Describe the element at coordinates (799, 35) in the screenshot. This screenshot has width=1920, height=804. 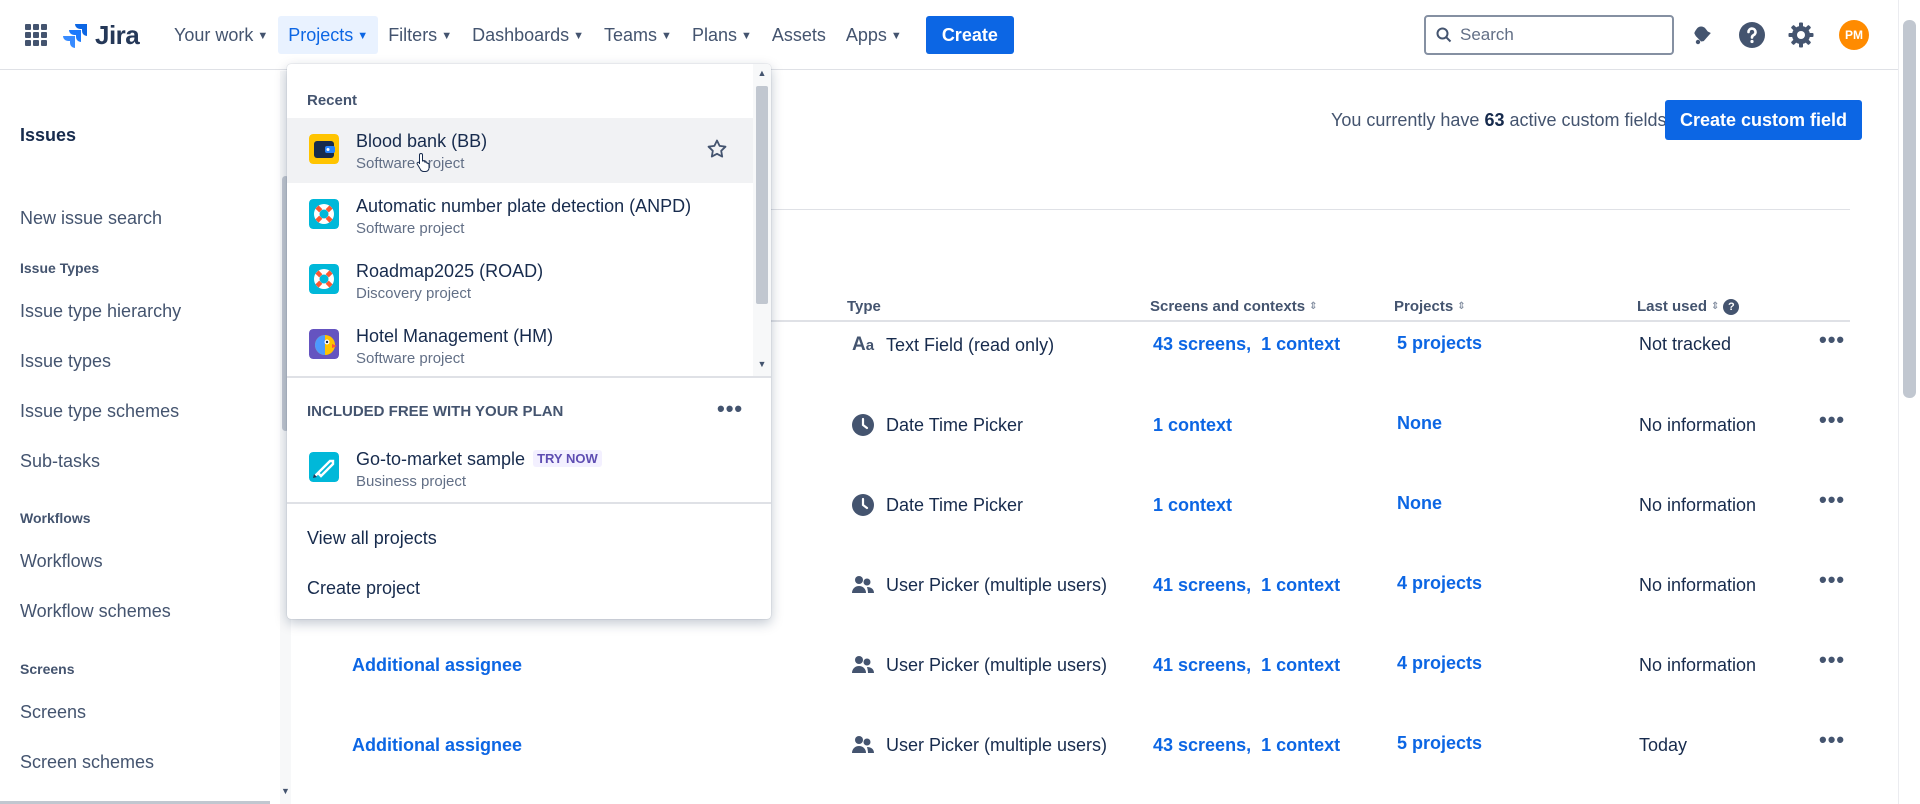
I see `nav-item-assets: Assets` at that location.